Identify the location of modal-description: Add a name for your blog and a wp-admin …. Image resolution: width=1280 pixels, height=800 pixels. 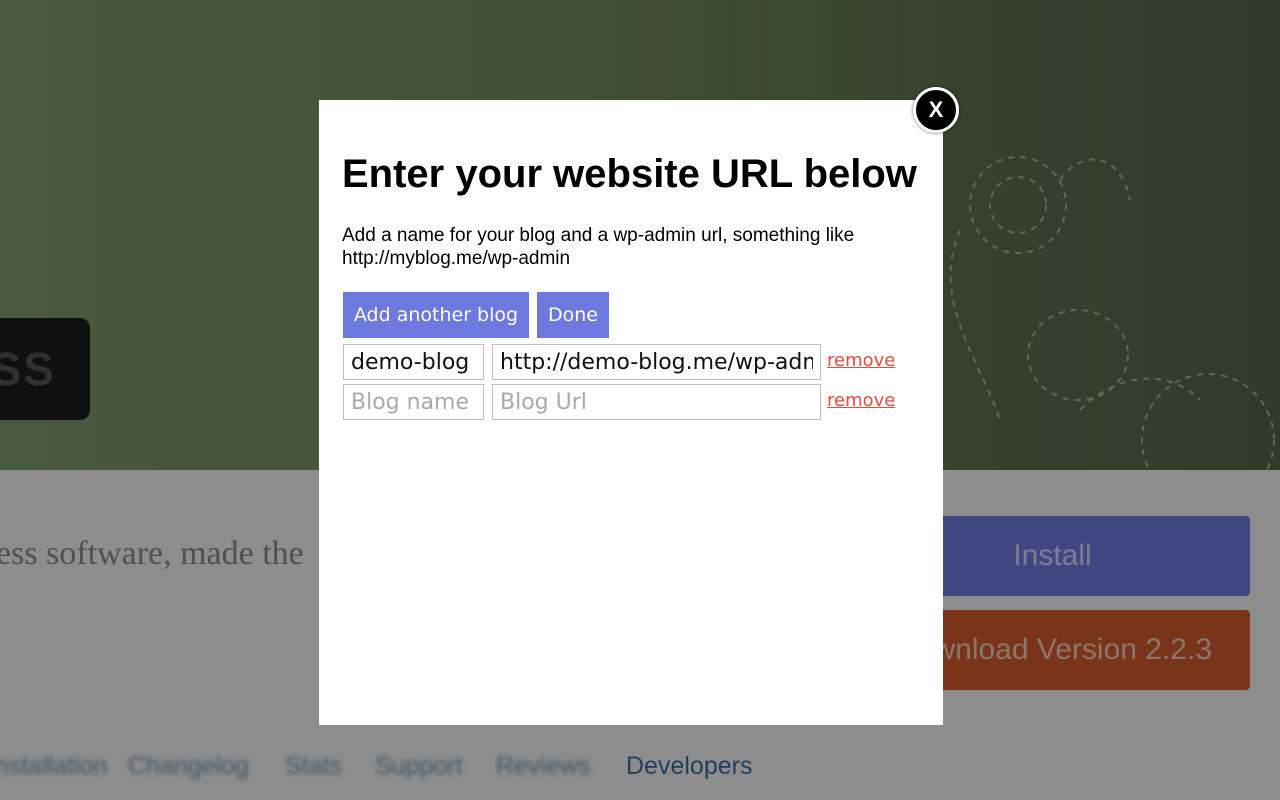
(598, 247).